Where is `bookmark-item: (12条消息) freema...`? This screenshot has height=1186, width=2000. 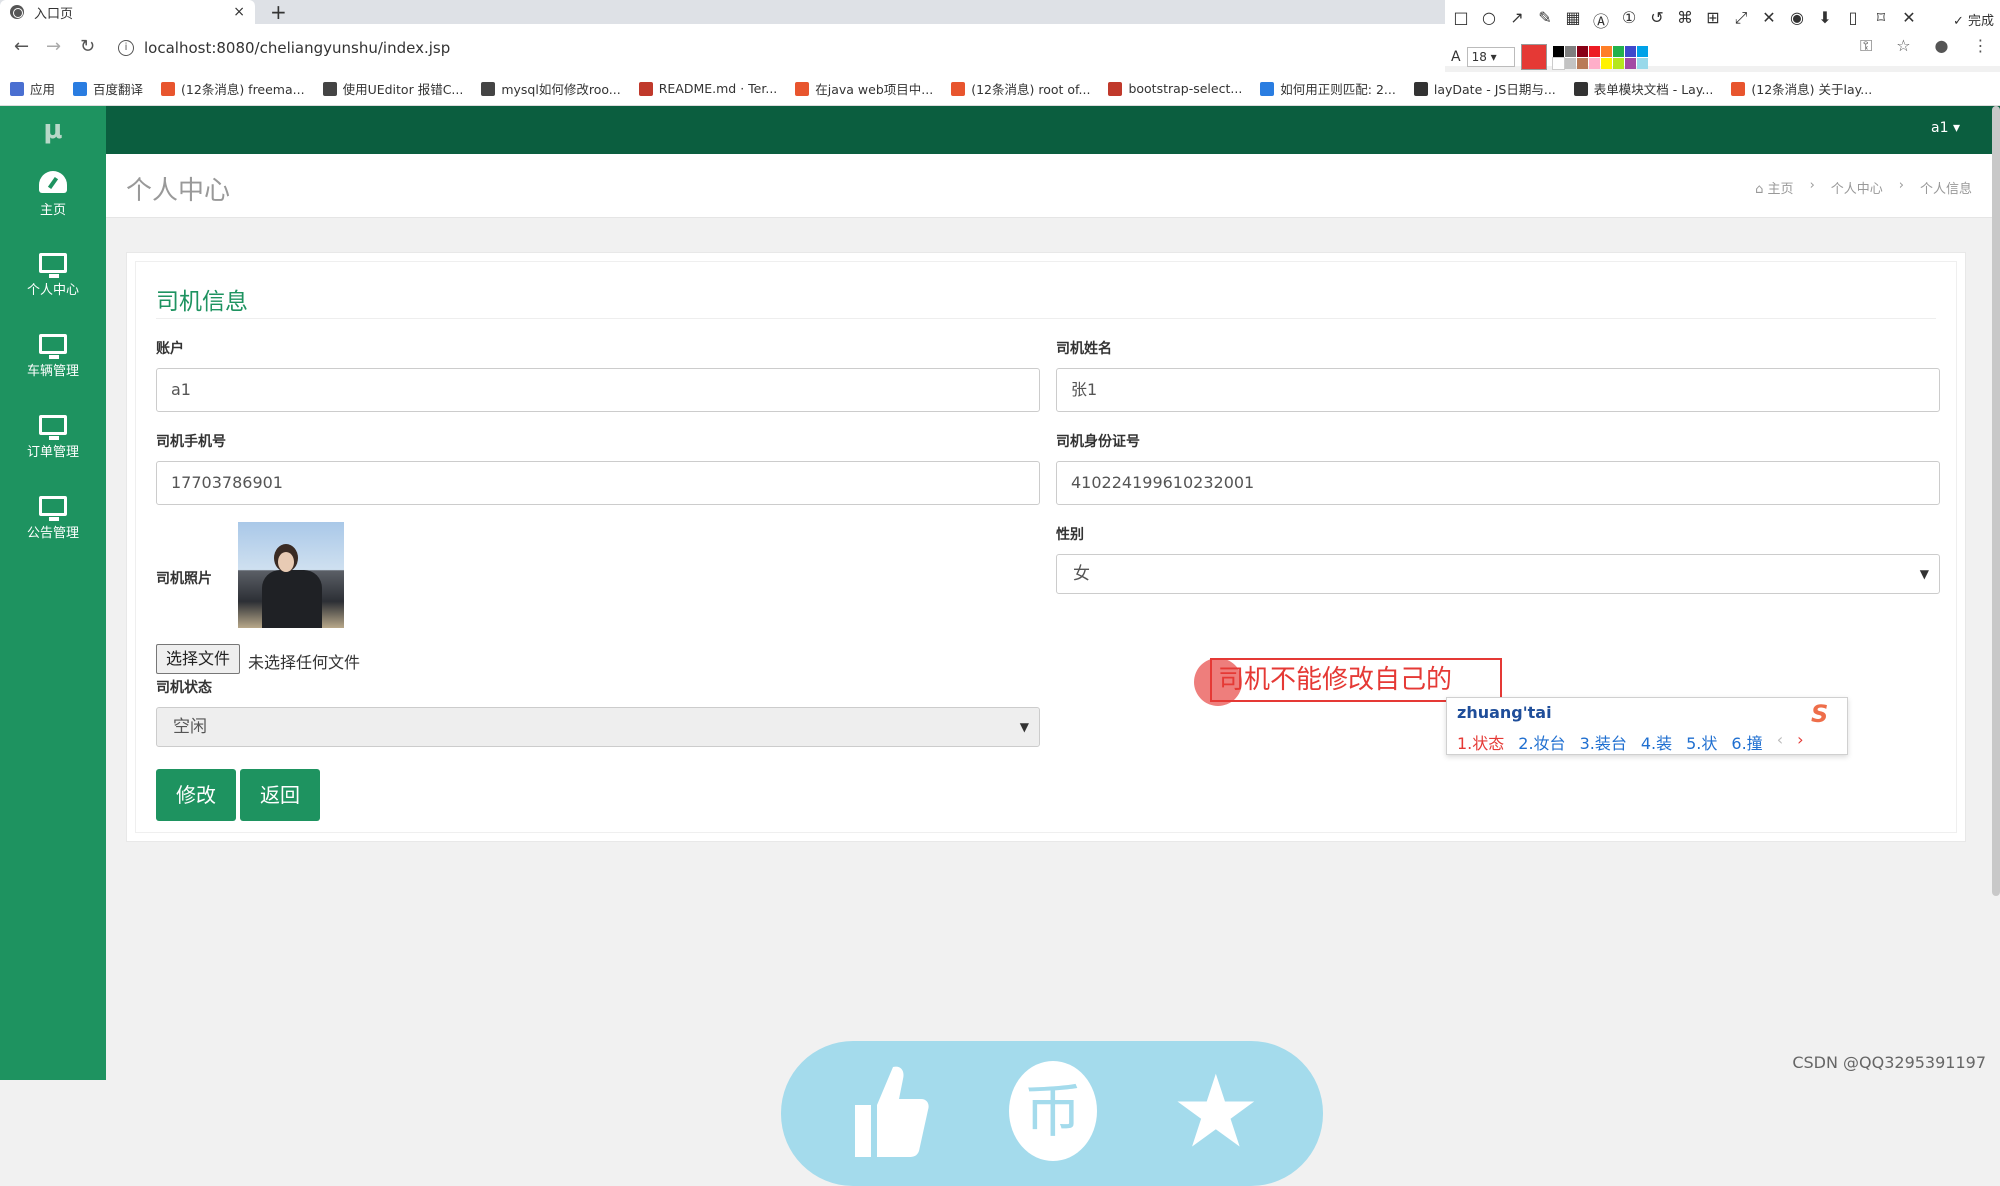 bookmark-item: (12条消息) freema... is located at coordinates (233, 88).